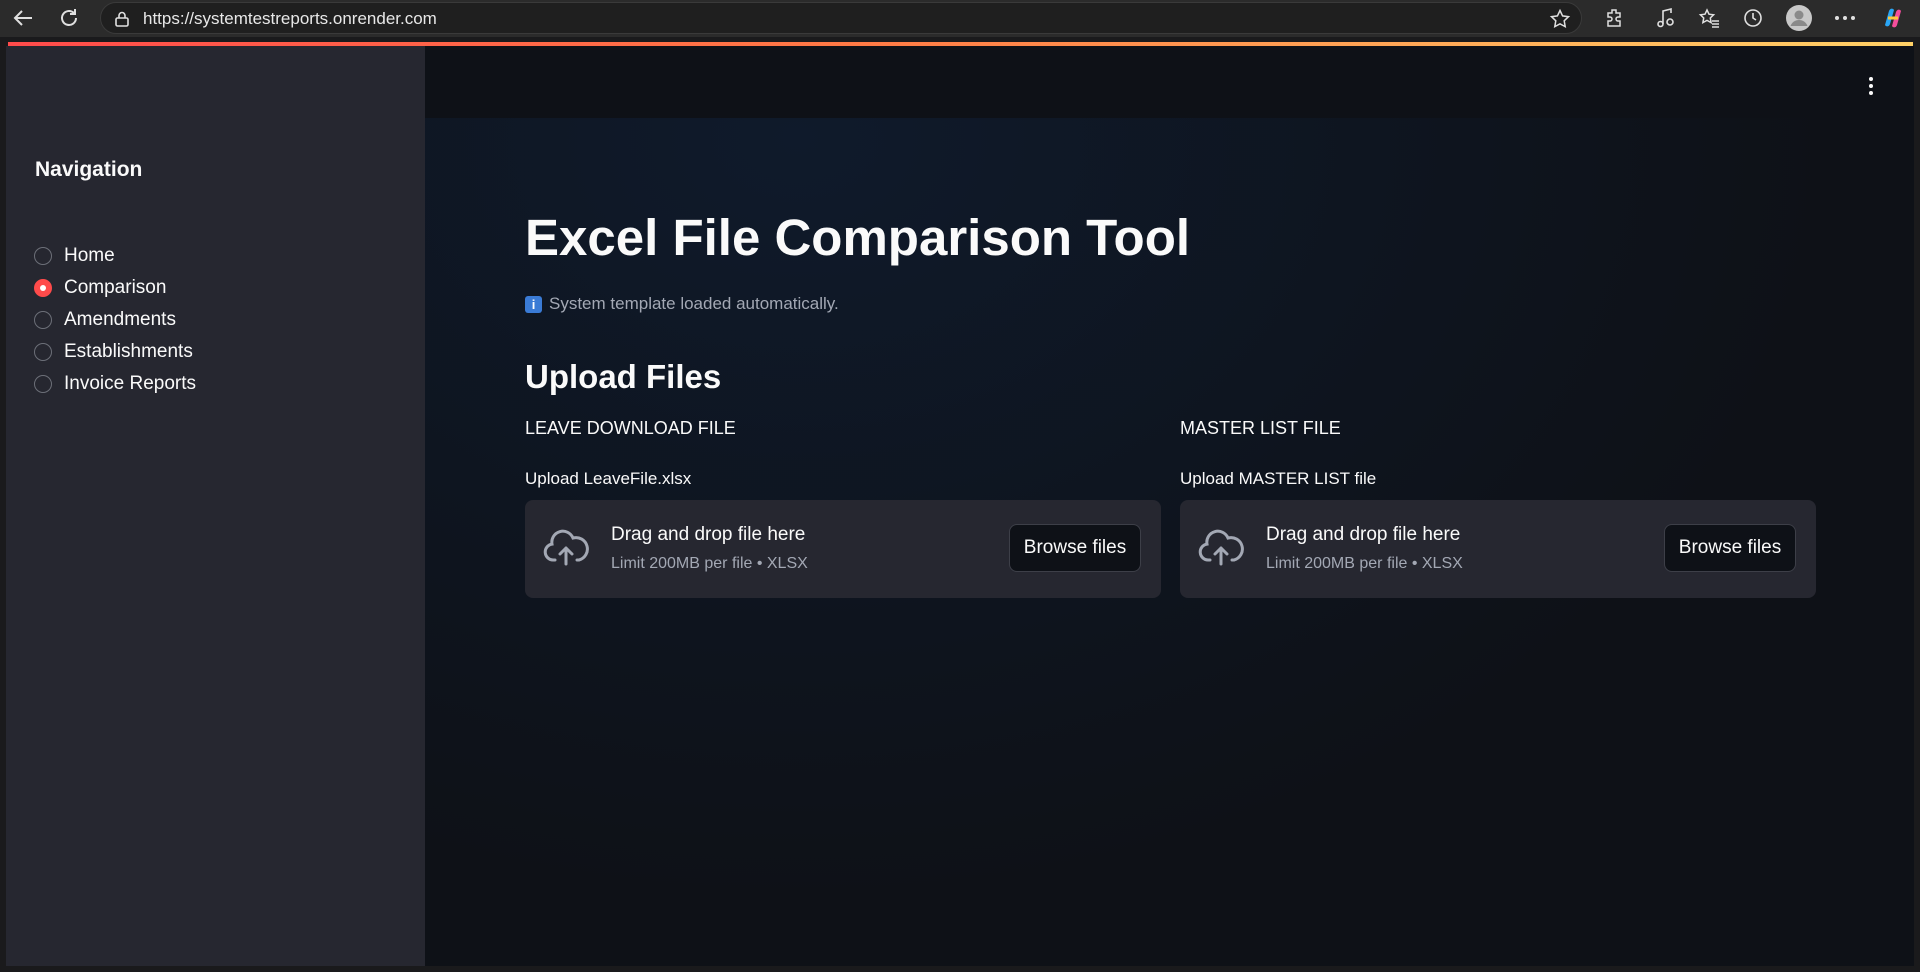  I want to click on extensions-icon, so click(1615, 18).